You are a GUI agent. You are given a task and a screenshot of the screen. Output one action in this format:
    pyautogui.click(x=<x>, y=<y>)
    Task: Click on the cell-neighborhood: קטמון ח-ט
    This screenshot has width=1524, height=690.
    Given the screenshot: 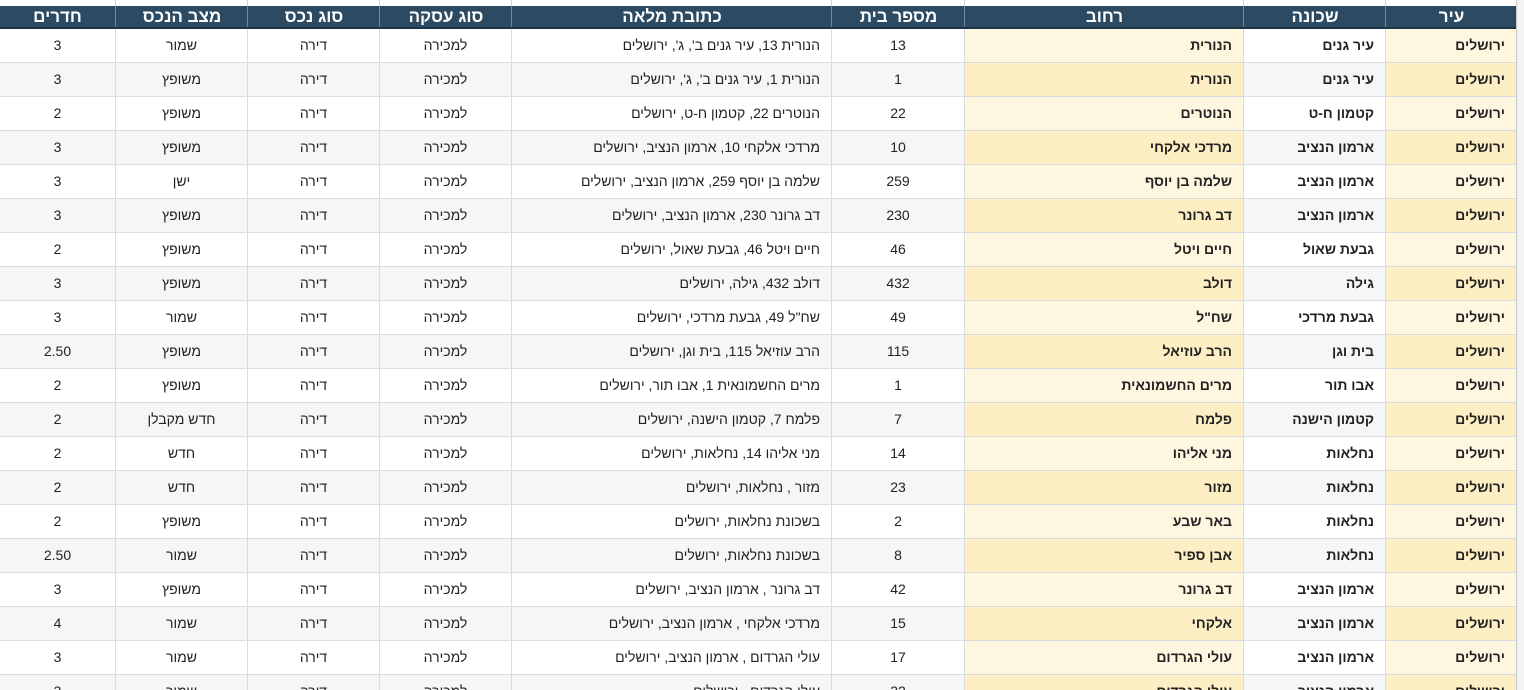 What is the action you would take?
    pyautogui.click(x=1314, y=113)
    